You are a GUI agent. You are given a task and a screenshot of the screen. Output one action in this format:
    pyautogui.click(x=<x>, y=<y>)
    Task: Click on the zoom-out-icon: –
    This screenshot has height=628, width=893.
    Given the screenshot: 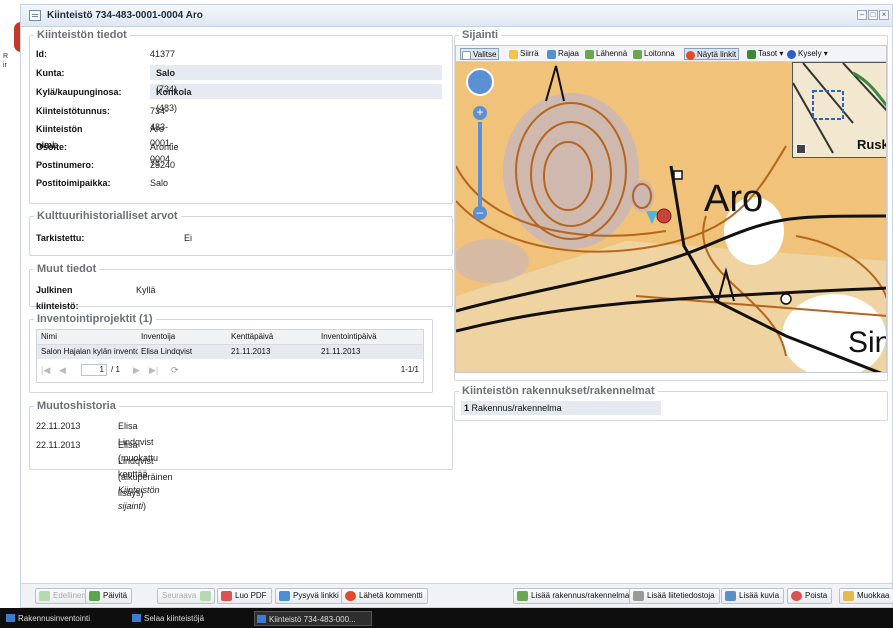 What is the action you would take?
    pyautogui.click(x=480, y=213)
    